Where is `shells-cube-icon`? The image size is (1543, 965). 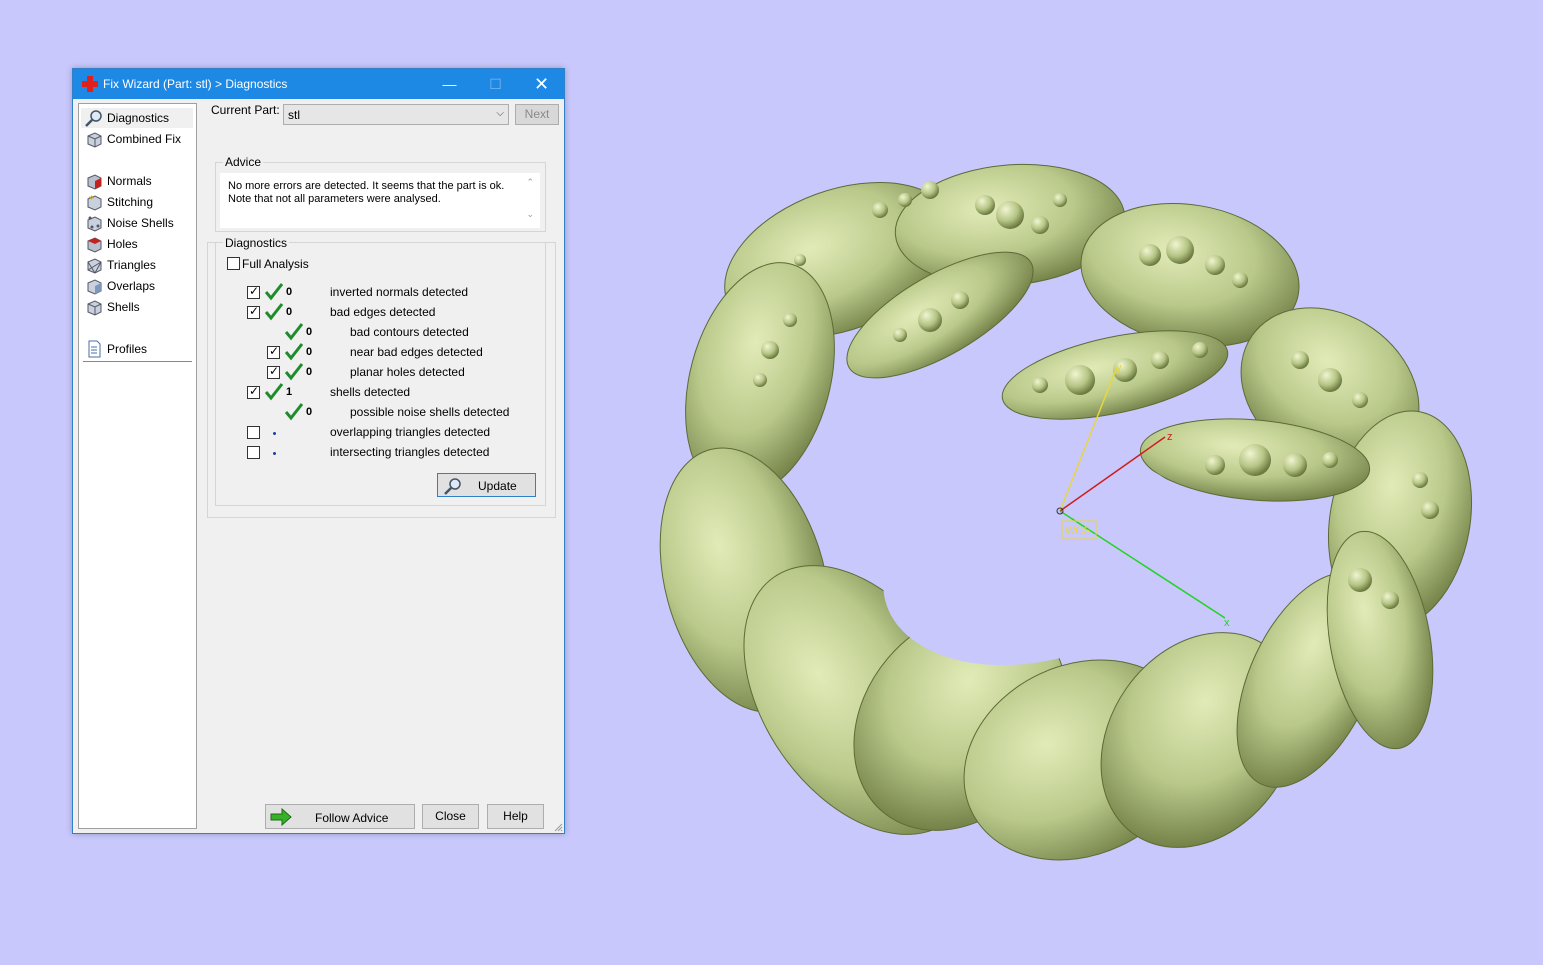 shells-cube-icon is located at coordinates (94, 308).